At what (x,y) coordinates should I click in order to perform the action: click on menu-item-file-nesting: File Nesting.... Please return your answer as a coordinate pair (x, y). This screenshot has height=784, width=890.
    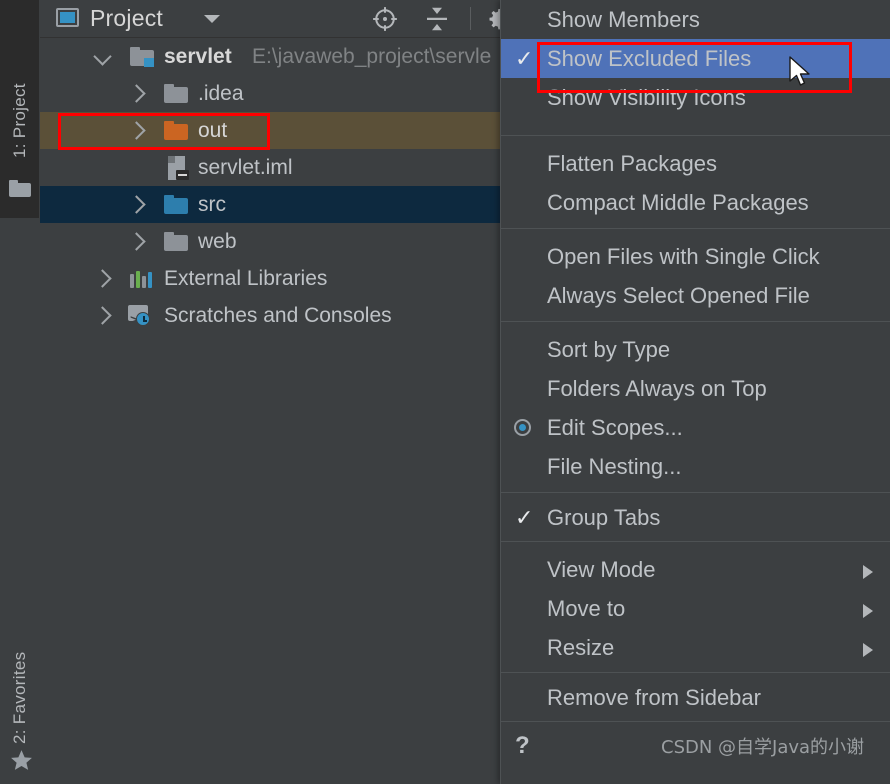
    Looking at the image, I should click on (695, 466).